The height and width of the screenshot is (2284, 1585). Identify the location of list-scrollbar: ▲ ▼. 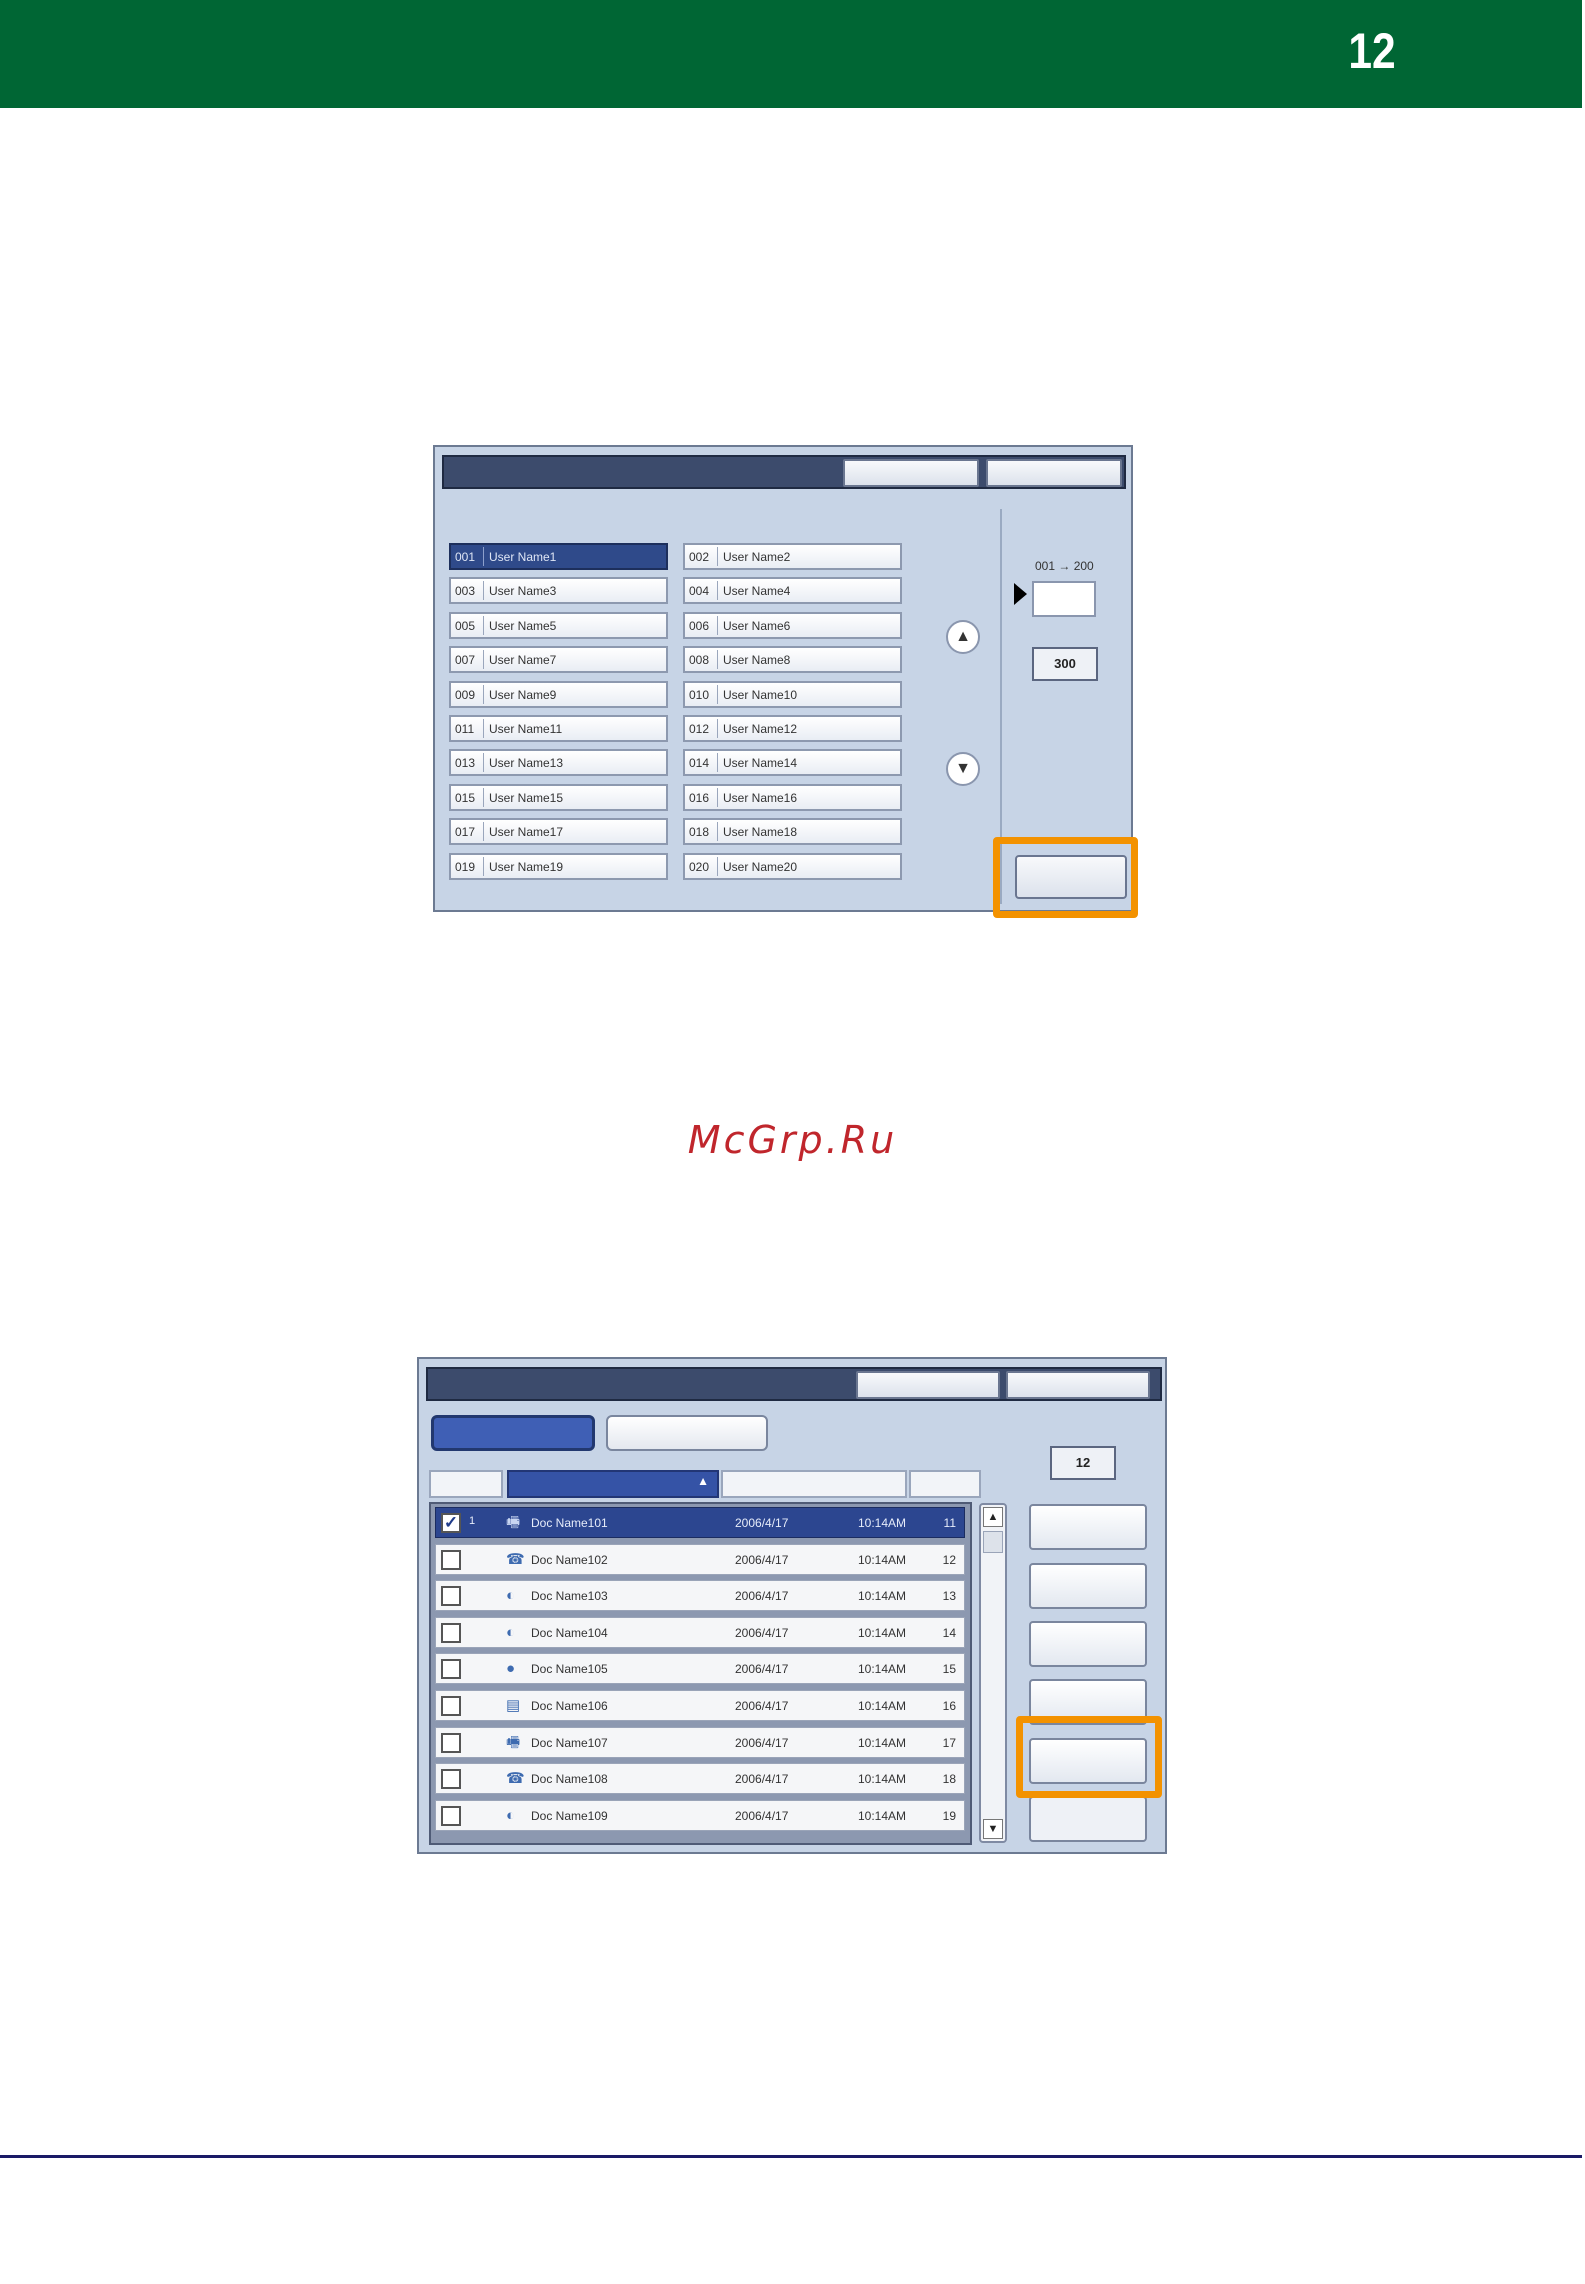
(993, 1673).